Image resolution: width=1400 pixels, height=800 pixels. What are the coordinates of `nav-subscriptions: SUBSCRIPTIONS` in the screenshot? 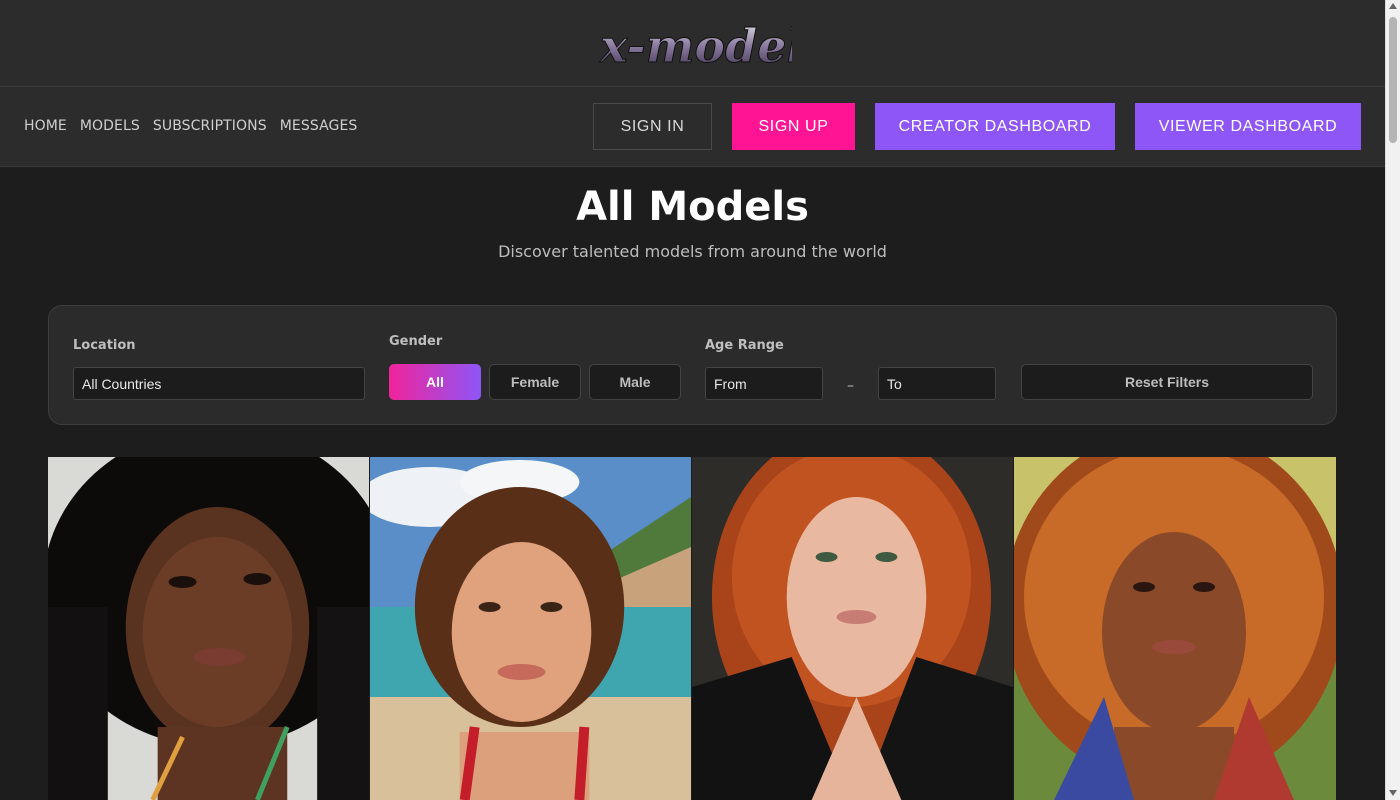 It's located at (210, 126).